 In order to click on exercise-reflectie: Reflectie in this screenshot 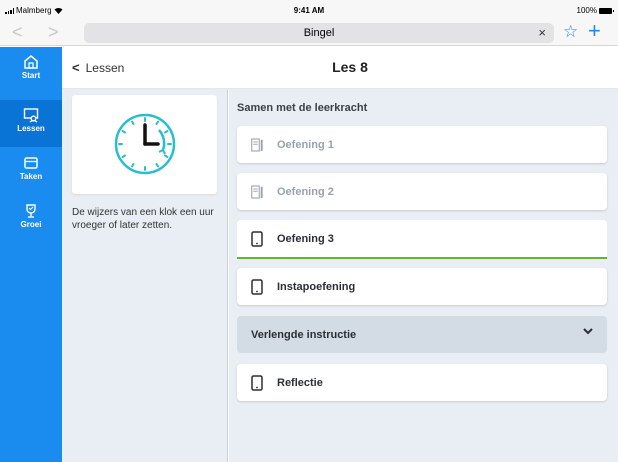, I will do `click(422, 382)`.